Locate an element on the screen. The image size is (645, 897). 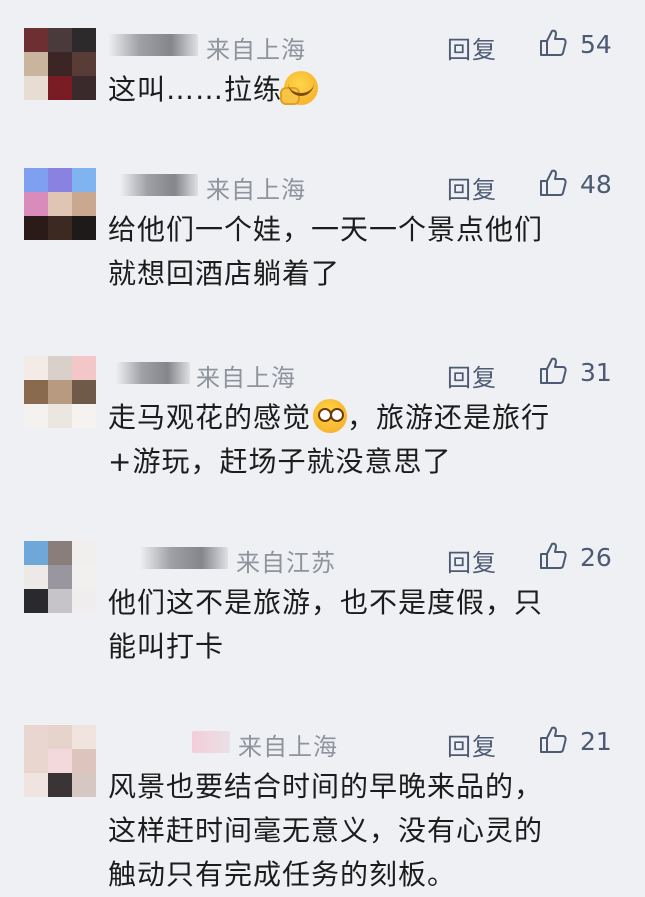
like-count: 48 is located at coordinates (596, 184).